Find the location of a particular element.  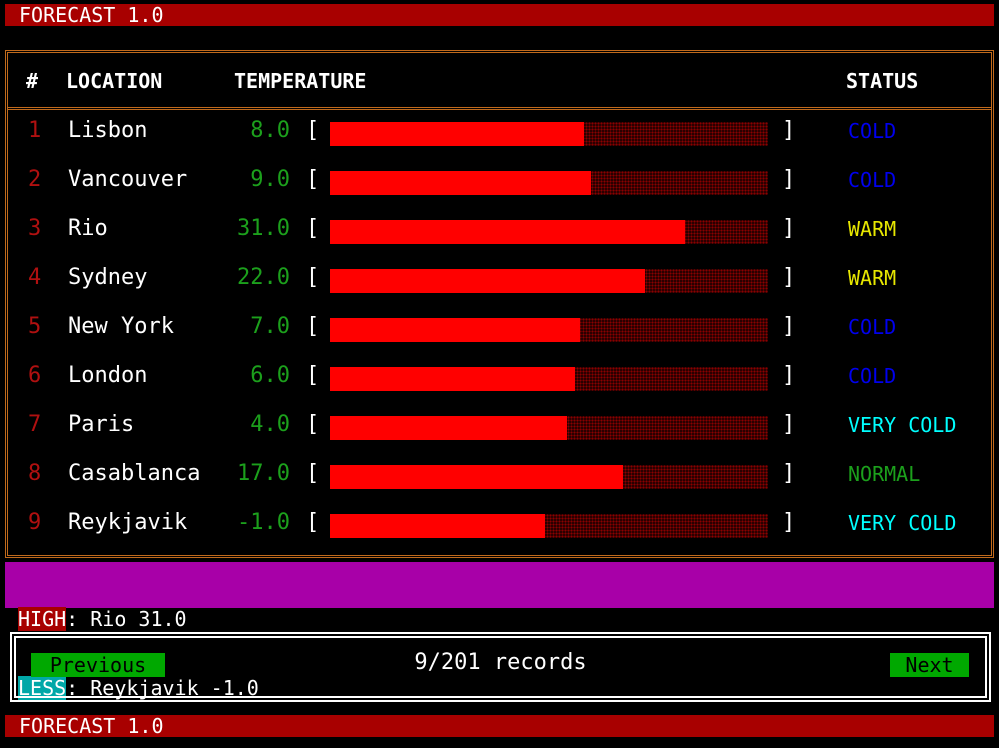

row-temperature: 4.0 is located at coordinates (270, 424).